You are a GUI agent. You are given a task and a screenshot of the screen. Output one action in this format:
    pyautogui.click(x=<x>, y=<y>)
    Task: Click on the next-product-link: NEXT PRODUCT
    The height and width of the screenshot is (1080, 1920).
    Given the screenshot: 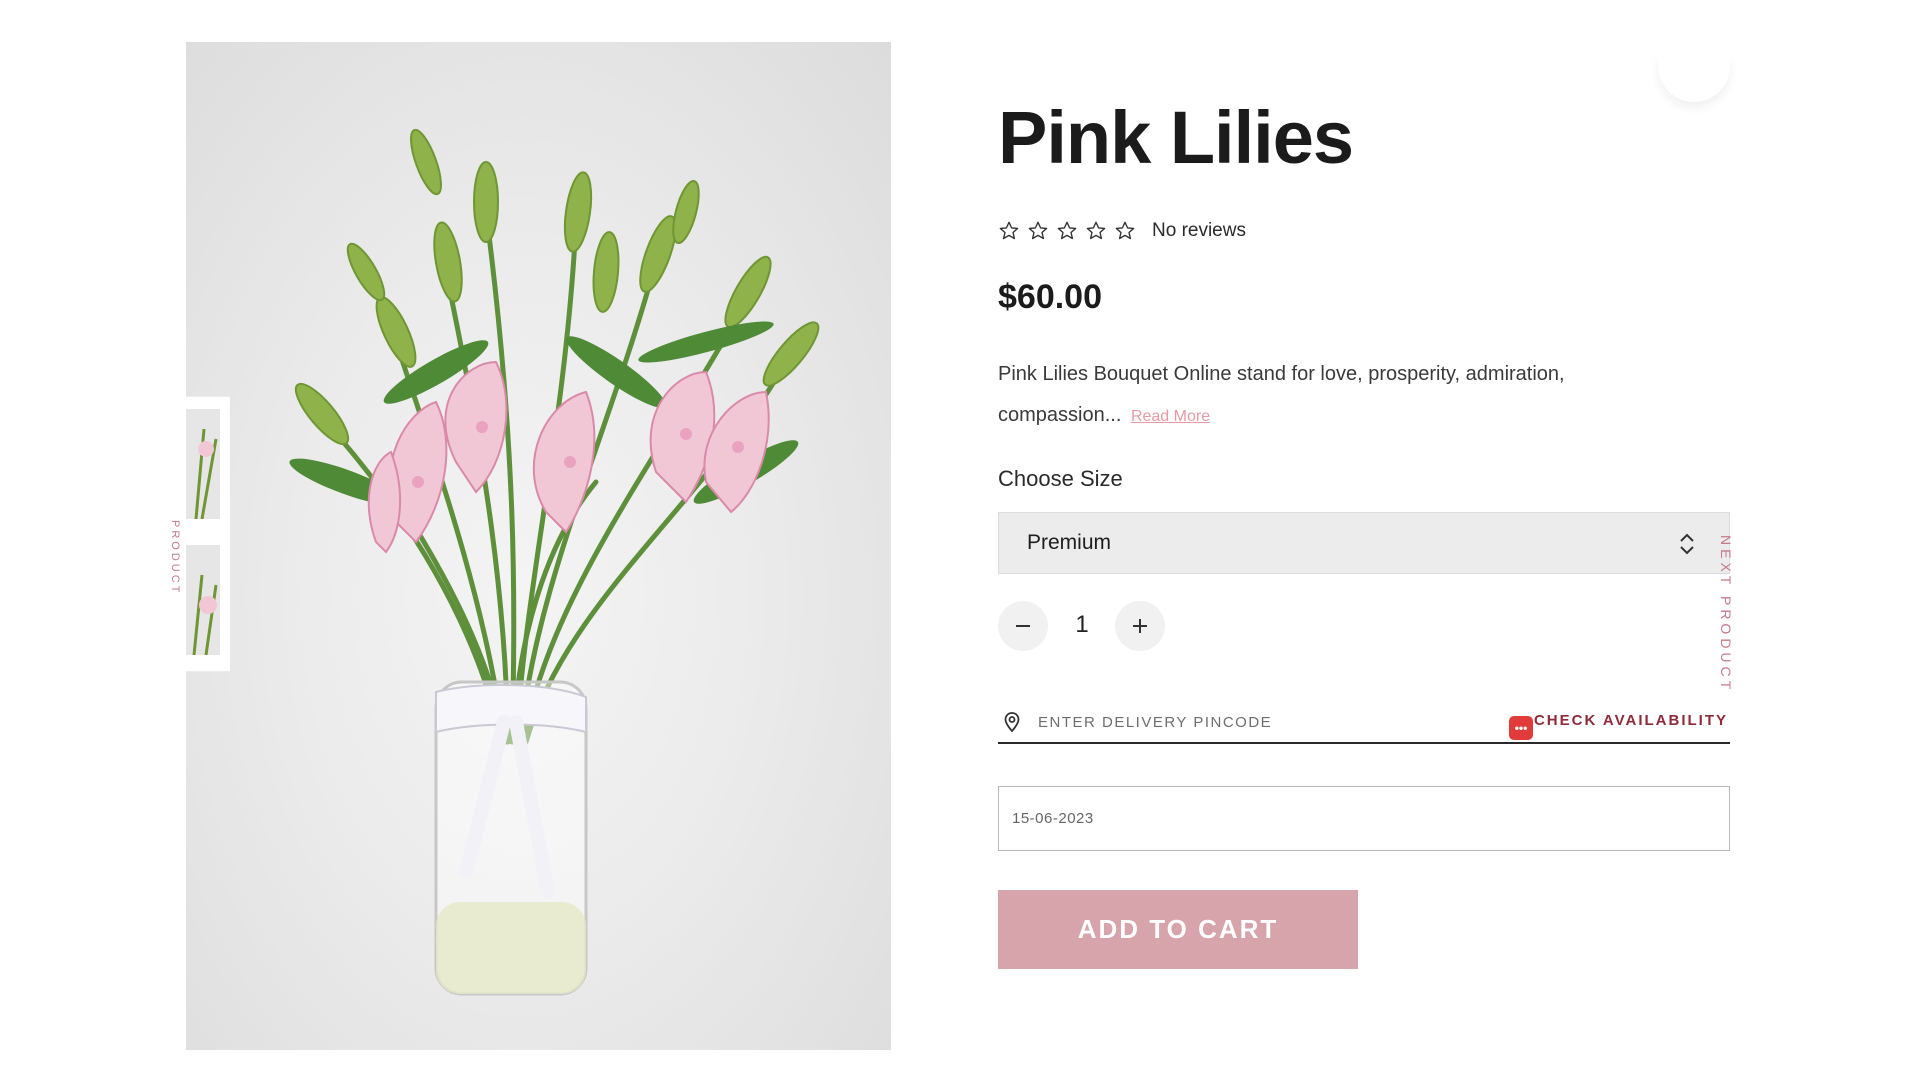 What is the action you would take?
    pyautogui.click(x=1726, y=614)
    